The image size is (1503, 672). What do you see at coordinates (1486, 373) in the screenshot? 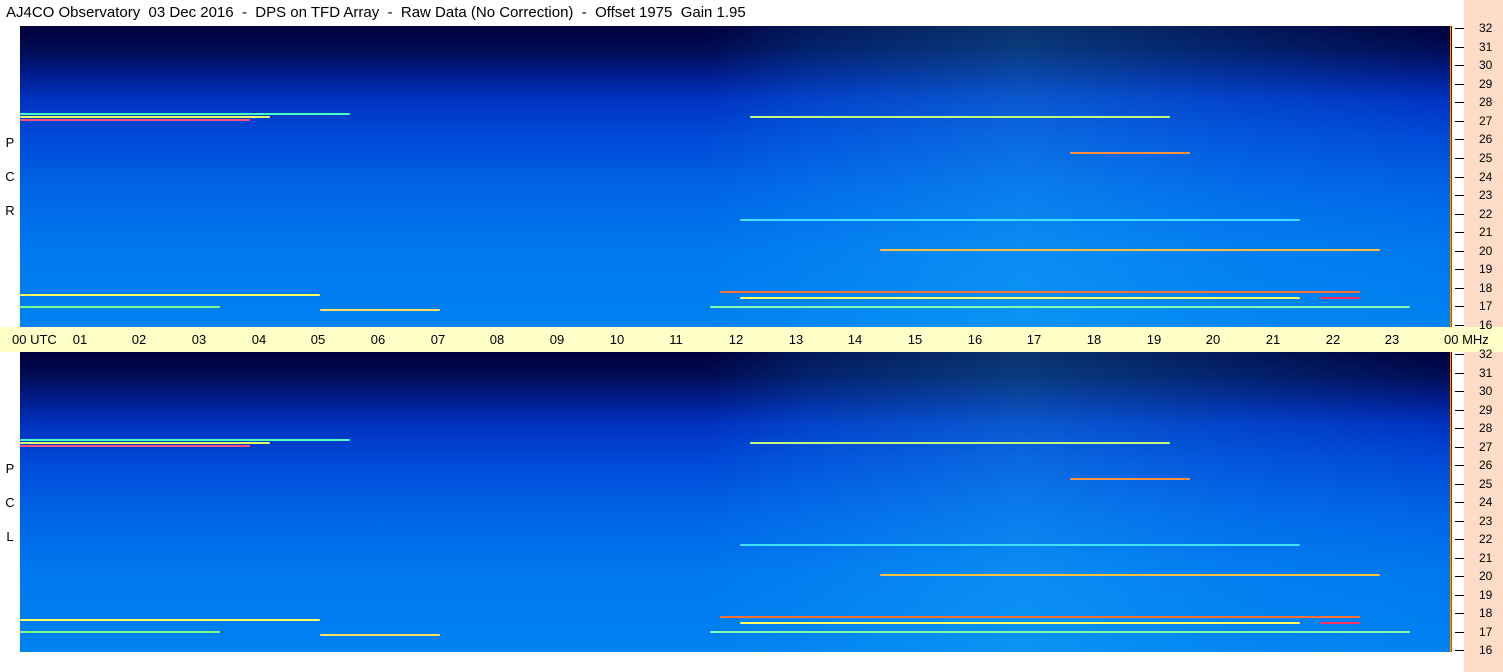
I see `bottom-frequency-label: 31` at bounding box center [1486, 373].